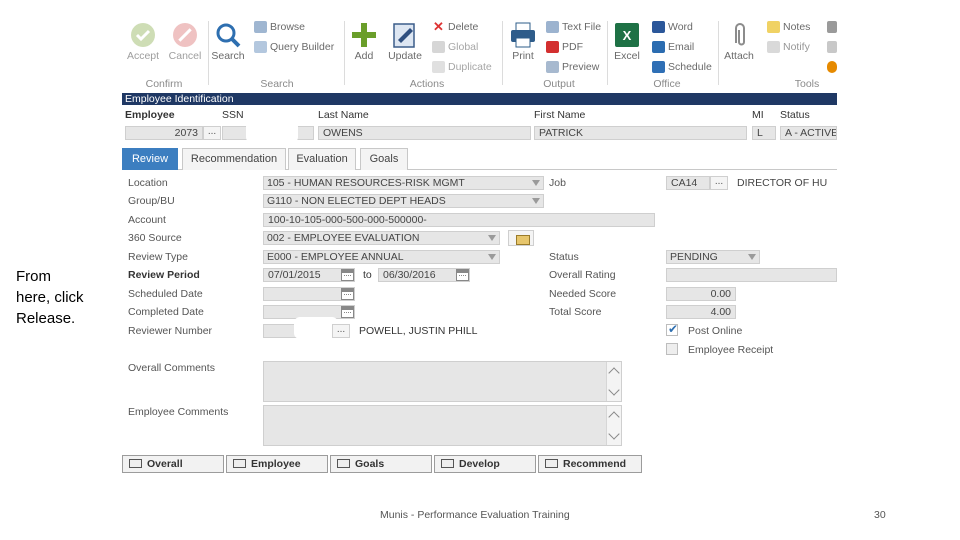  I want to click on recommend-button: Recommend, so click(590, 464).